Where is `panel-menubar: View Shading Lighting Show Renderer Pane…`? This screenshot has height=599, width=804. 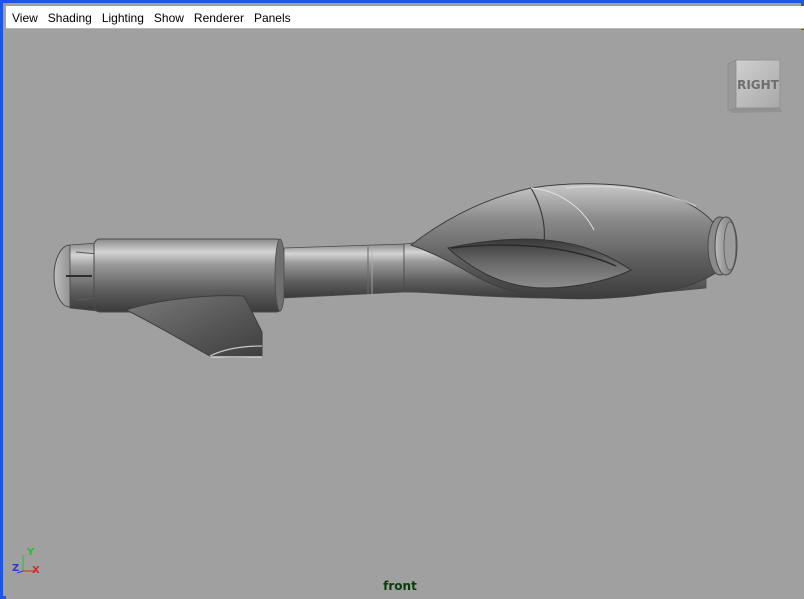
panel-menubar: View Shading Lighting Show Renderer Pane… is located at coordinates (405, 17).